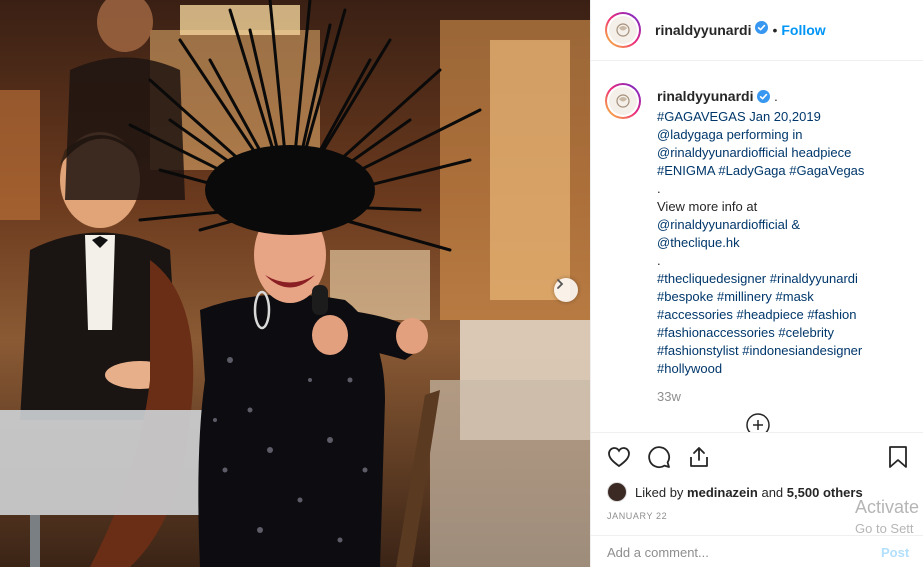 This screenshot has height=568, width=923. I want to click on bookmark-icon, so click(898, 459).